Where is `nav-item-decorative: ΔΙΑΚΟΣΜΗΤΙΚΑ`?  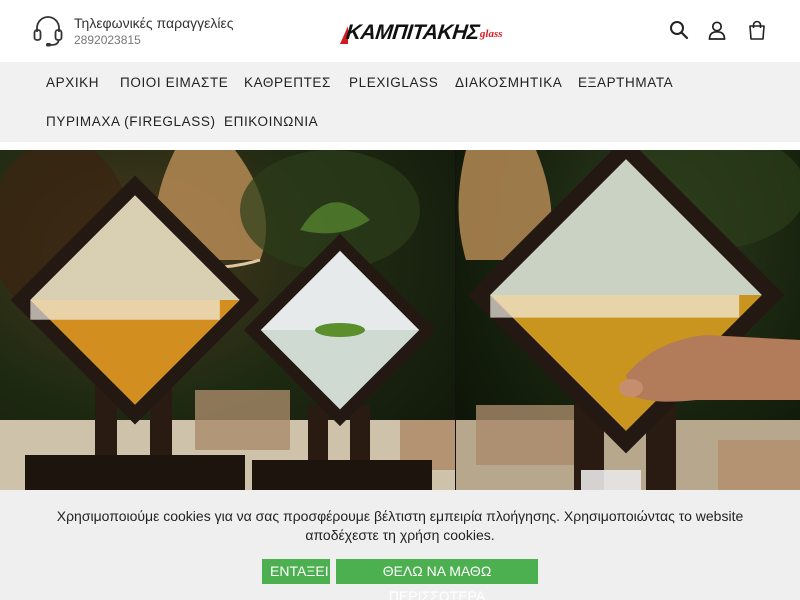 nav-item-decorative: ΔΙΑΚΟΣΜΗΤΙΚΑ is located at coordinates (508, 82).